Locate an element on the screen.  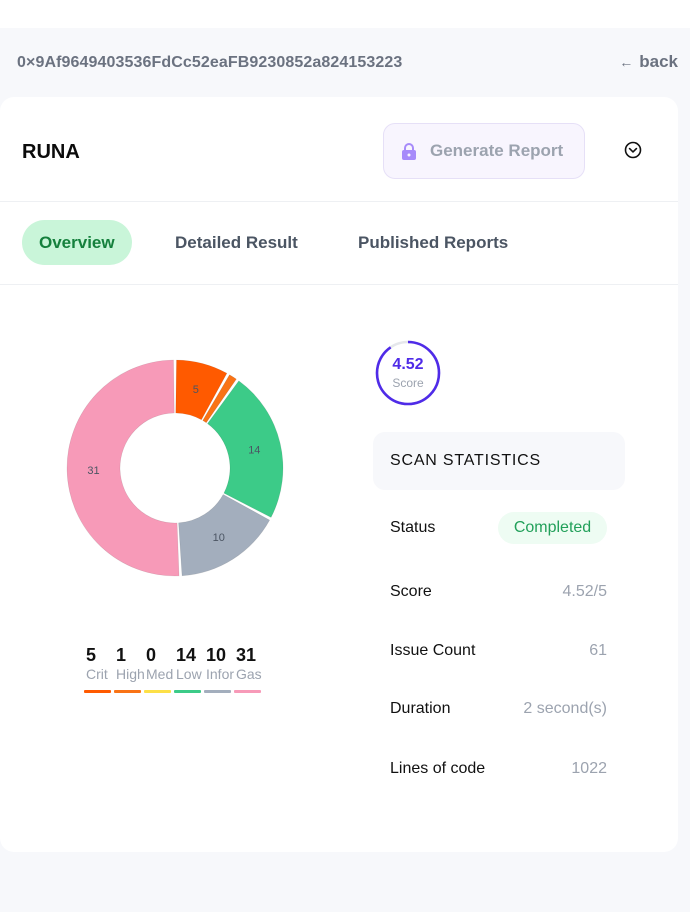
legend-item-infor: 10 Infor is located at coordinates (219, 669).